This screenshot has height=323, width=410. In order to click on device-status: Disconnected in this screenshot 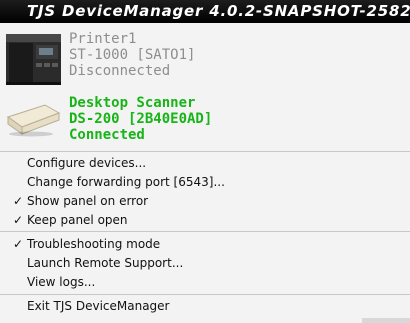, I will do `click(120, 71)`.